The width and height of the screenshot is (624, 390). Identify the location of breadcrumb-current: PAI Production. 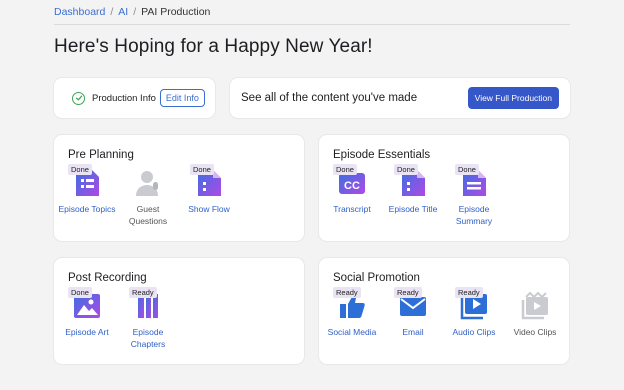
(176, 12).